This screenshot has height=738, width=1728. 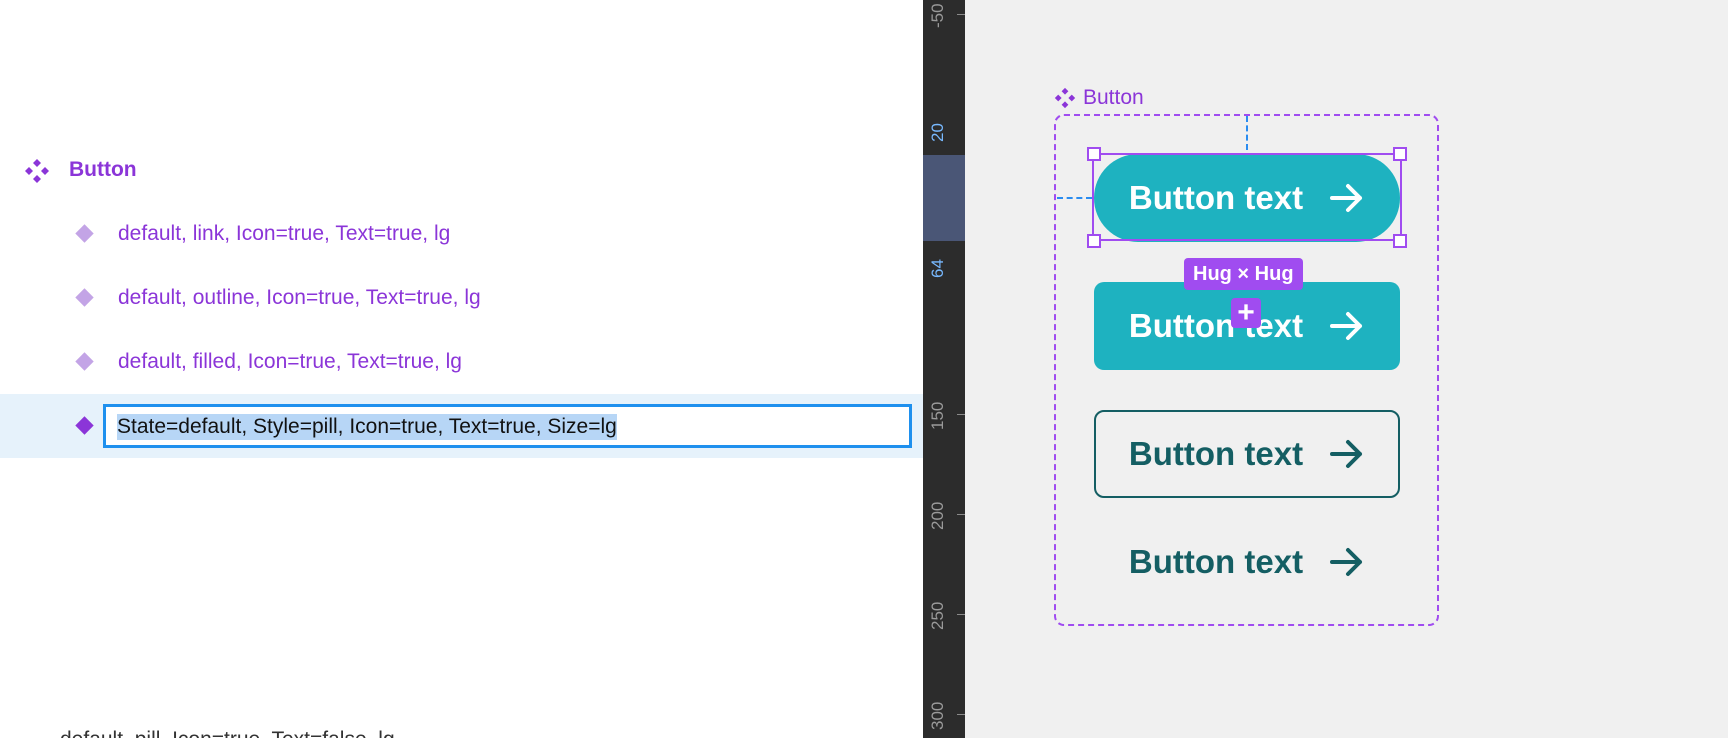 I want to click on button-outline-variant: Button text, so click(x=1247, y=454).